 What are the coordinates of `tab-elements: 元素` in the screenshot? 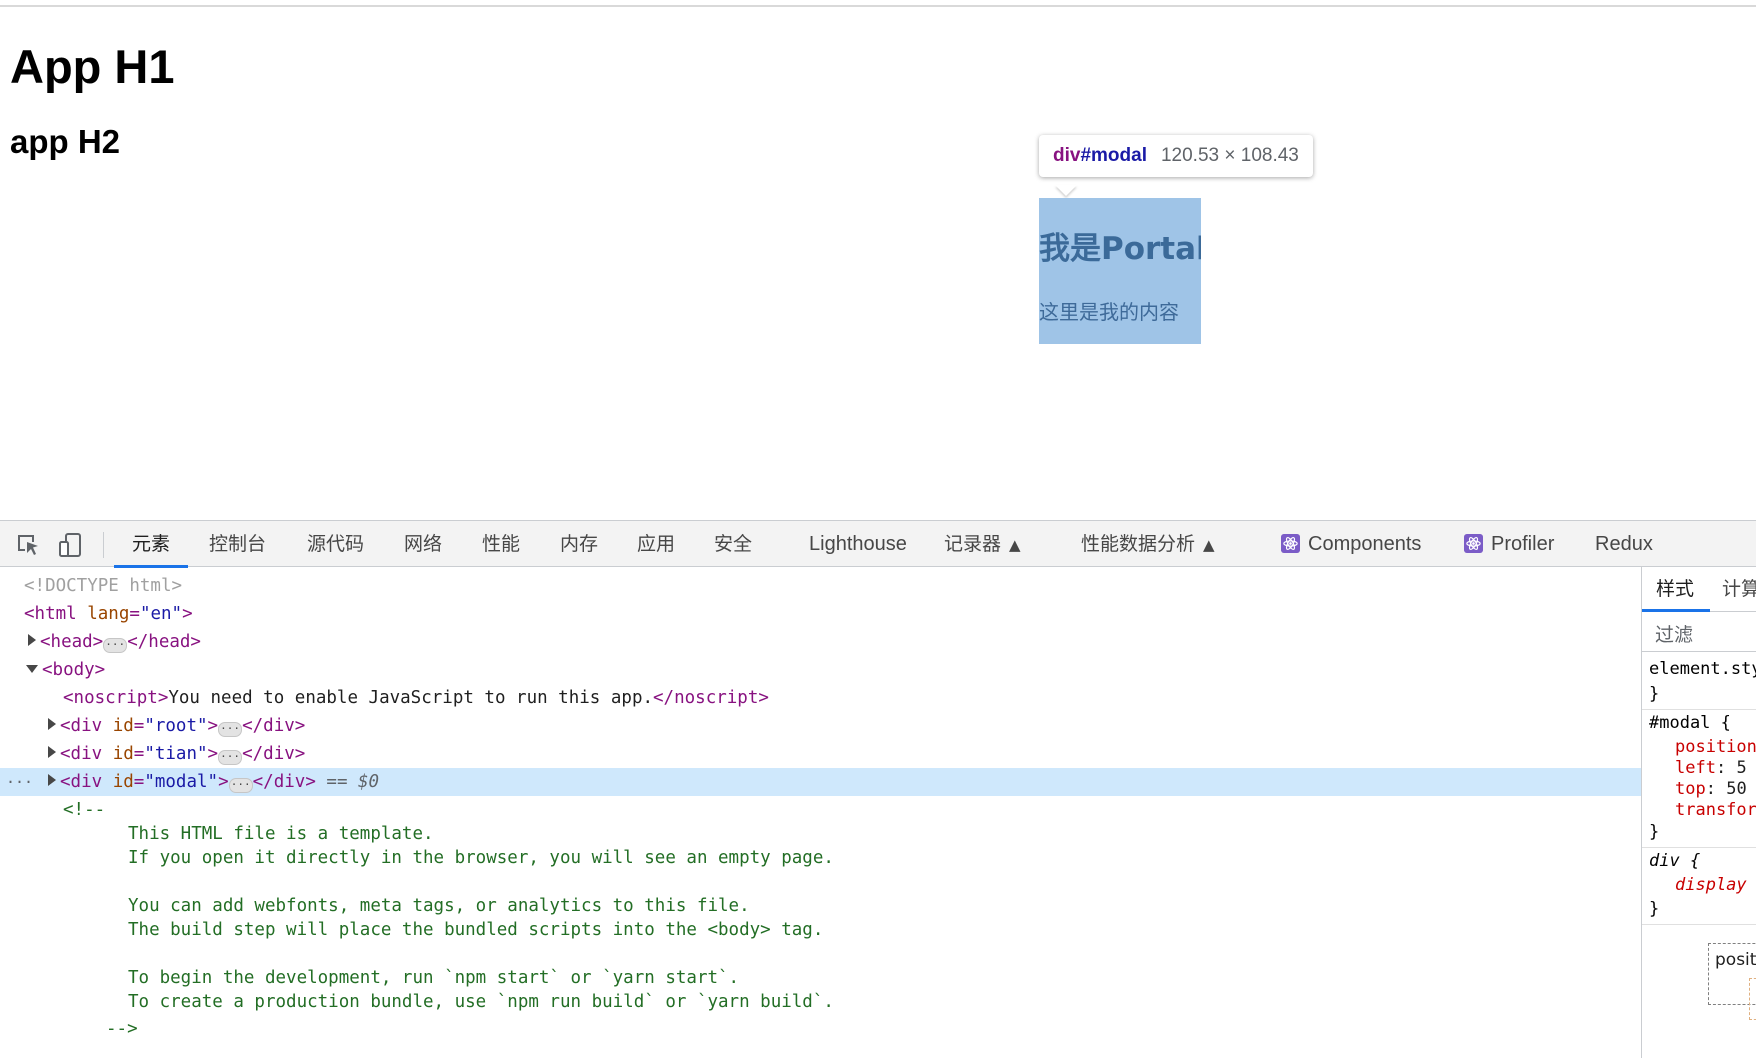 It's located at (151, 544).